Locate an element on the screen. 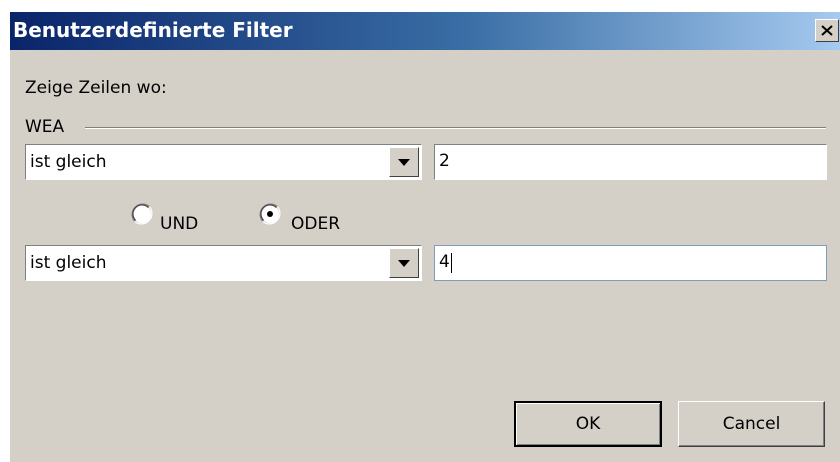 This screenshot has width=840, height=462. condition1-operator-value: ist gleich is located at coordinates (68, 162).